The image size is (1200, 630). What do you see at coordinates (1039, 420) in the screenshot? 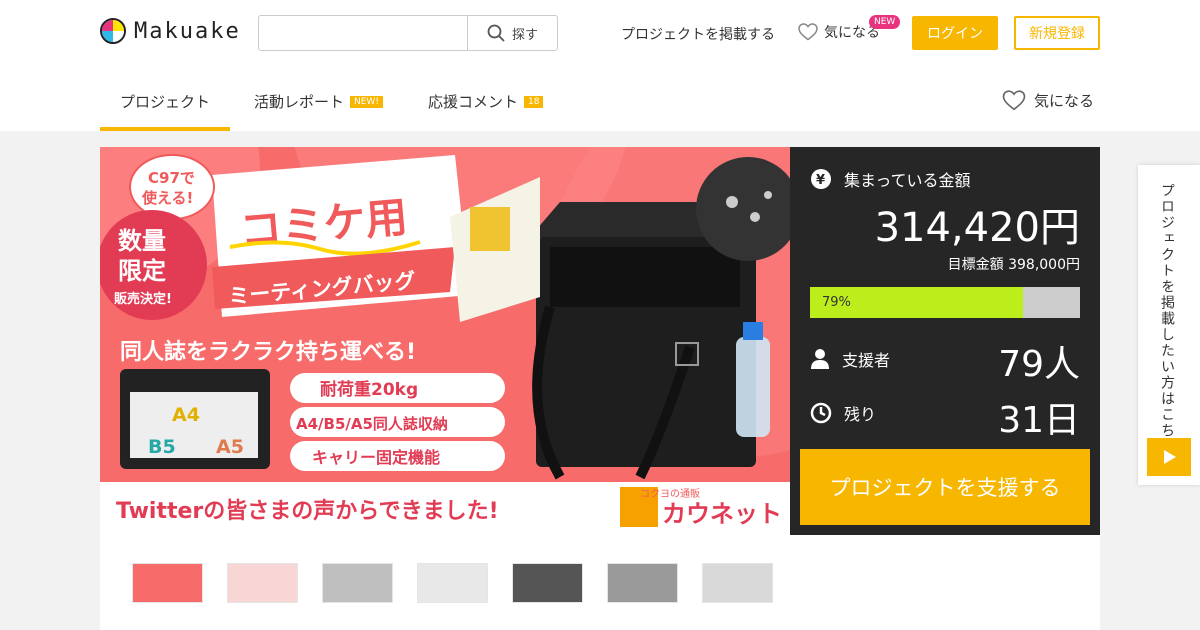
I see `remaining-days: 31日` at bounding box center [1039, 420].